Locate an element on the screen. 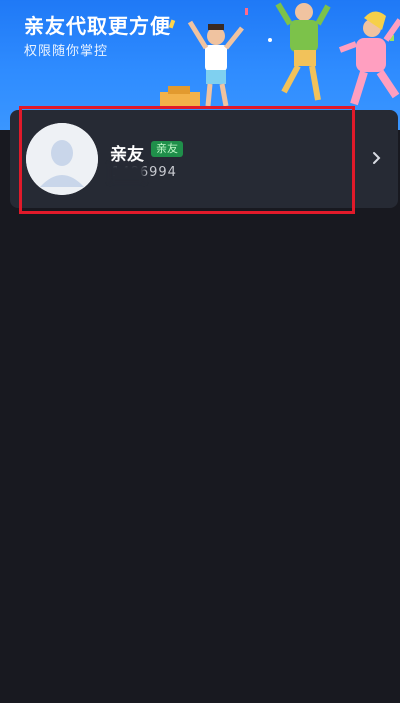  chevron-right-icon is located at coordinates (377, 158).